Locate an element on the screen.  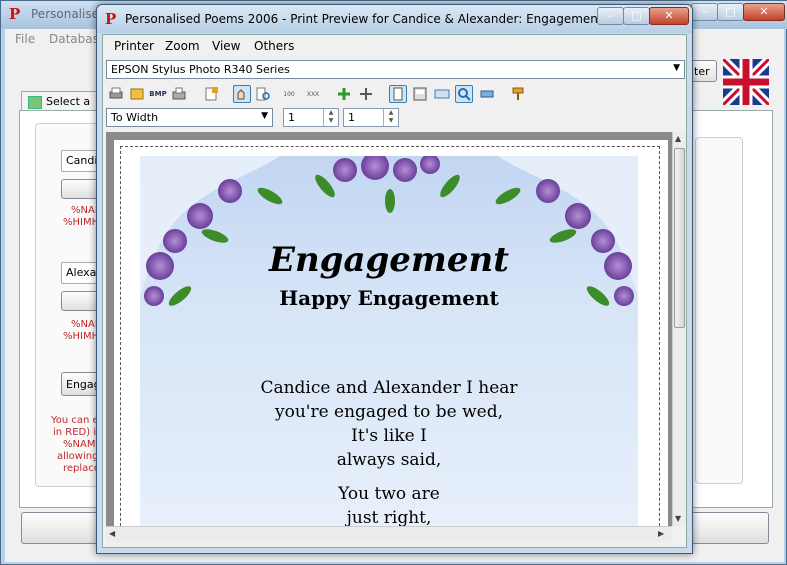
fit-icon is located at coordinates (487, 94).